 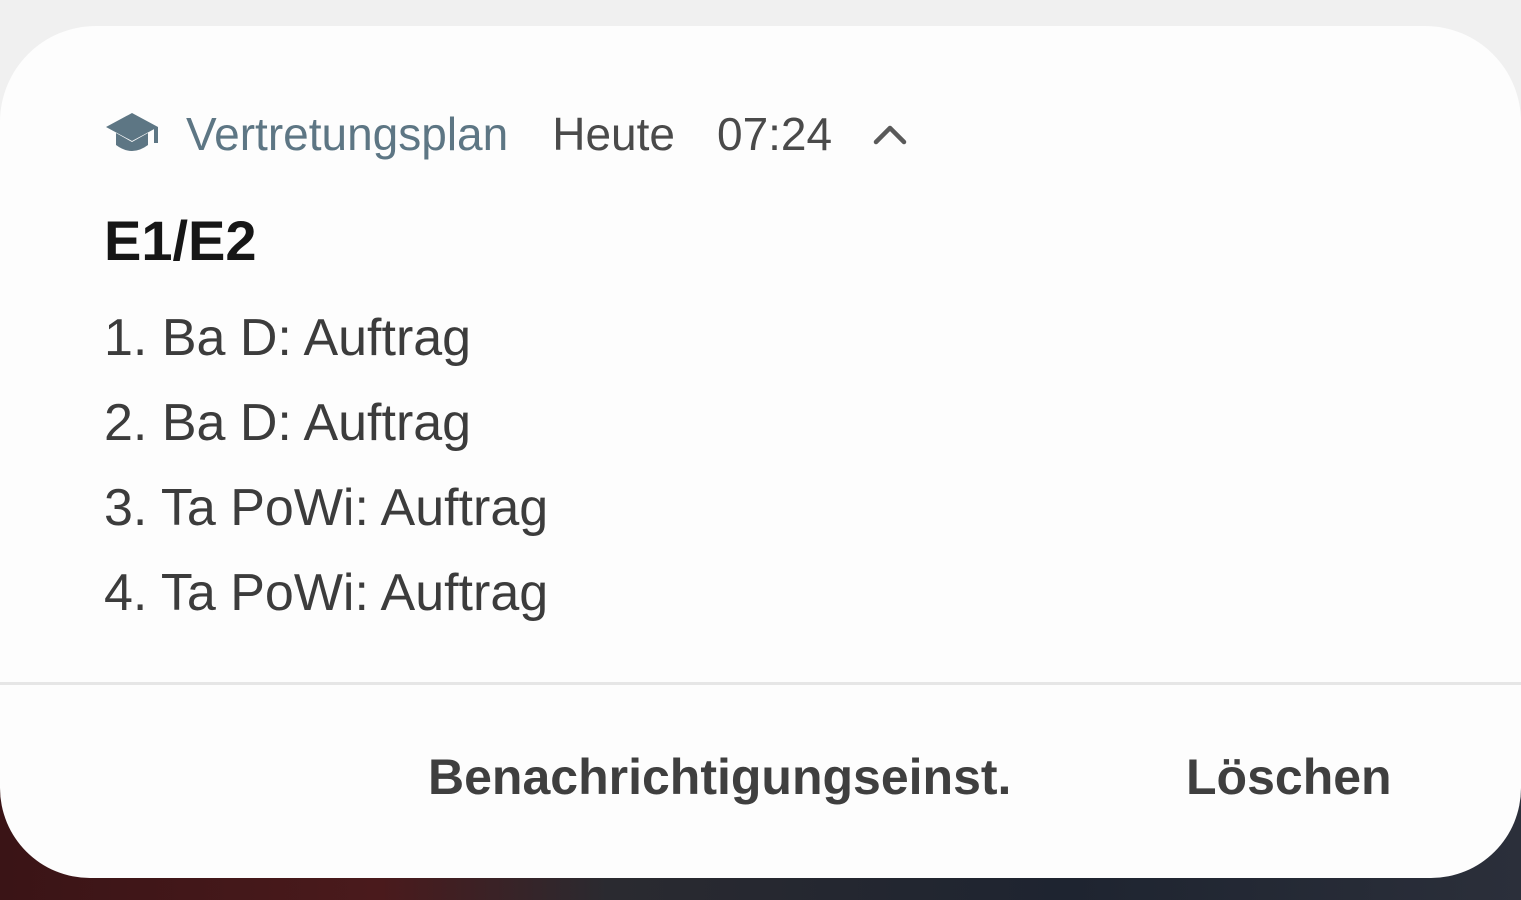 What do you see at coordinates (132, 134) in the screenshot?
I see `graduation-cap-icon` at bounding box center [132, 134].